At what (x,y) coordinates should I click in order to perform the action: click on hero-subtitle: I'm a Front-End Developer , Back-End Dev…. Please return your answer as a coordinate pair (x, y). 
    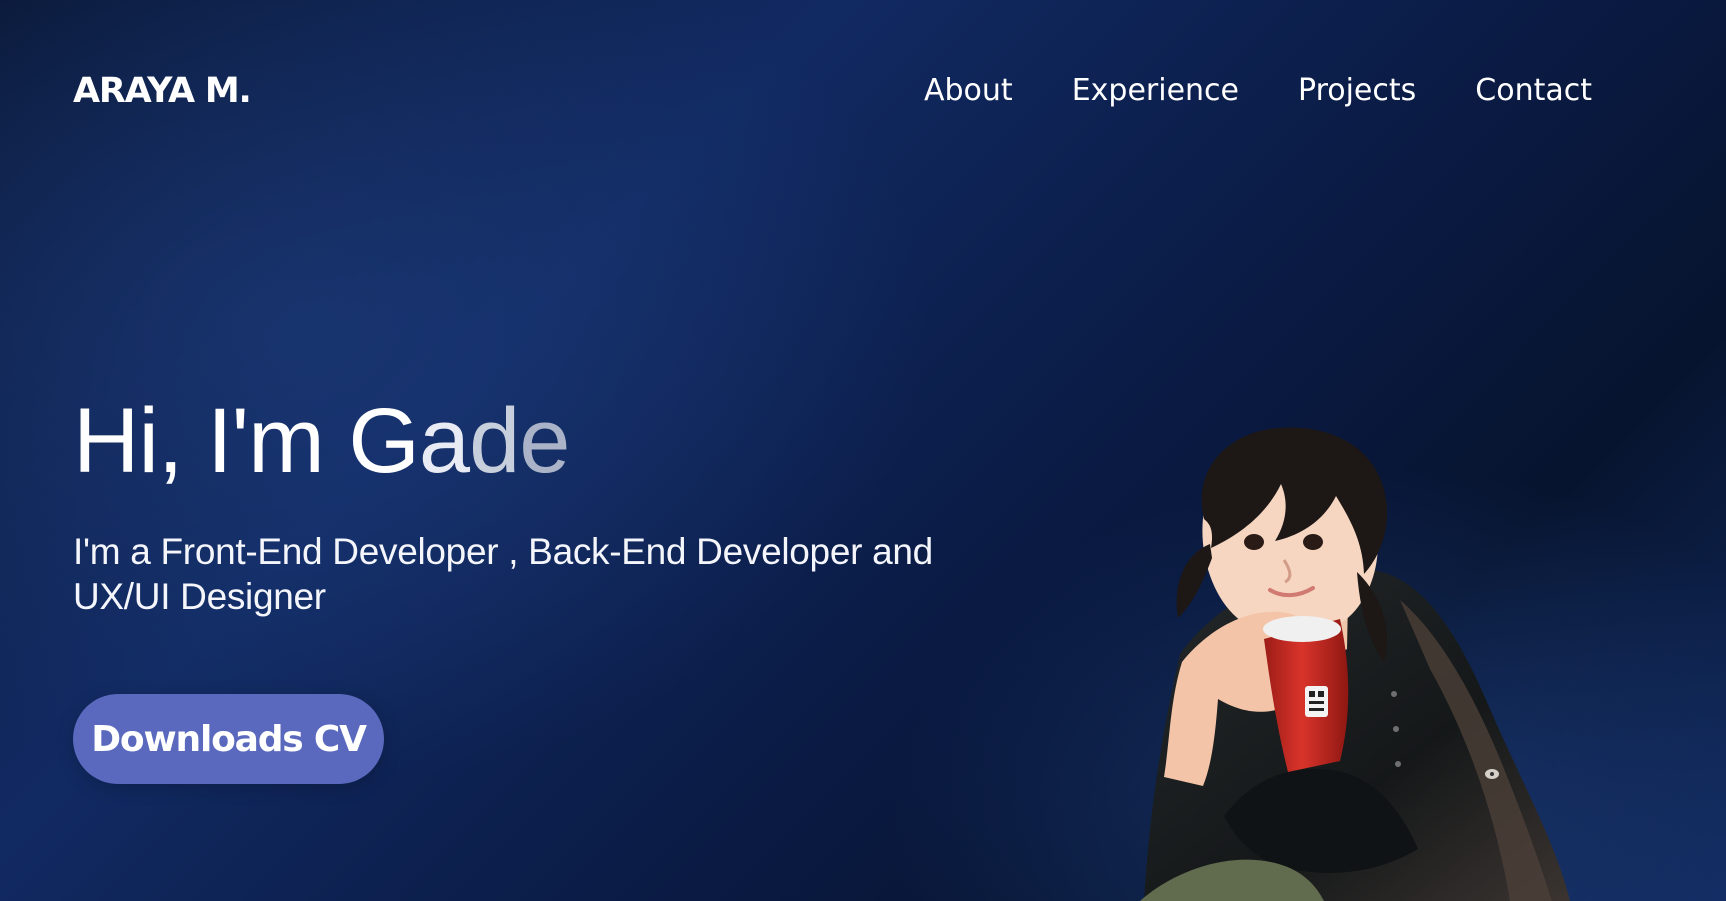
    Looking at the image, I should click on (503, 574).